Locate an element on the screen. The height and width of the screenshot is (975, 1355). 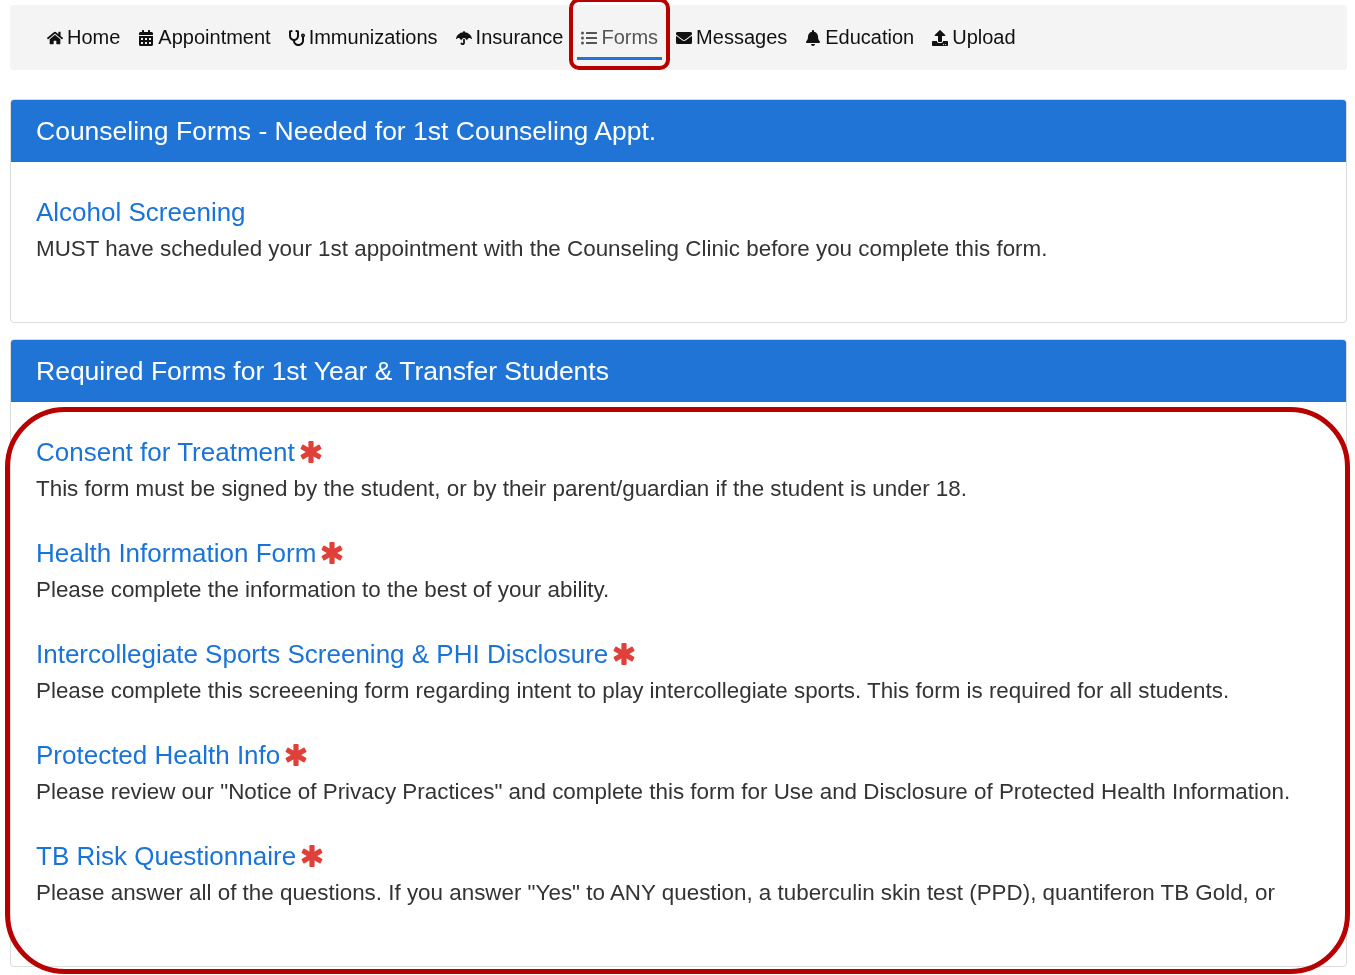
form-link: Protected Health Info is located at coordinates (158, 755).